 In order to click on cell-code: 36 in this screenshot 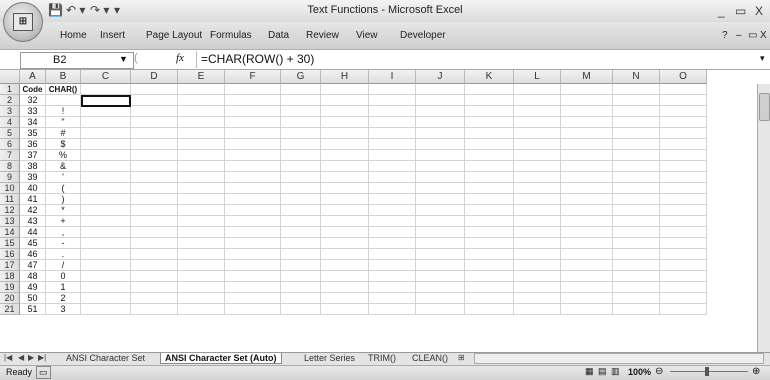, I will do `click(33, 144)`.